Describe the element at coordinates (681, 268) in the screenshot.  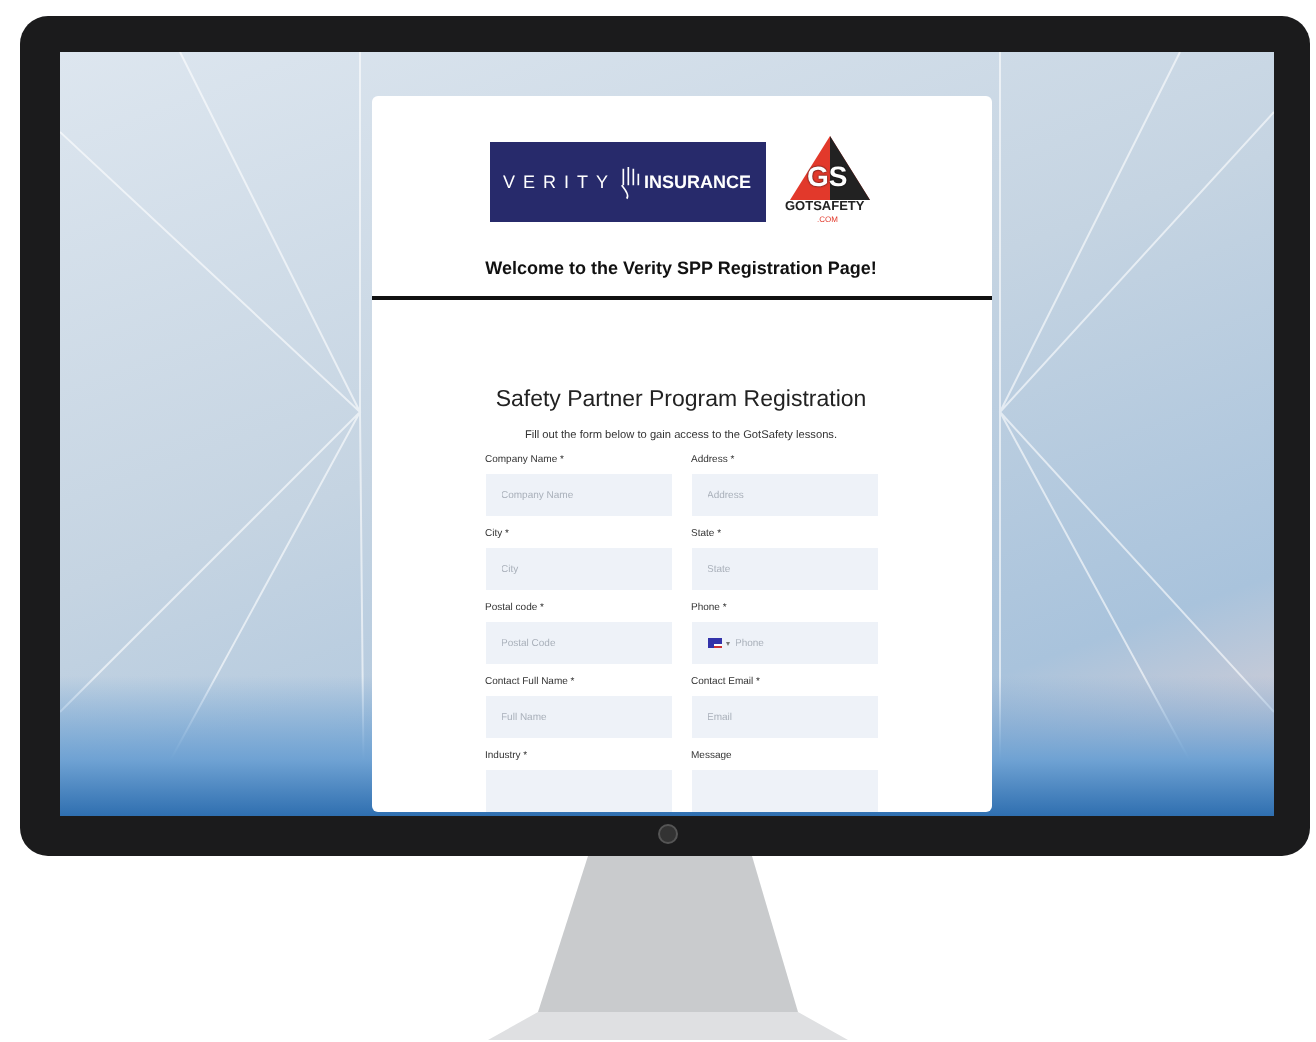
I see `welcome-heading: Welcome to the Verity SPP Registration Page!` at that location.